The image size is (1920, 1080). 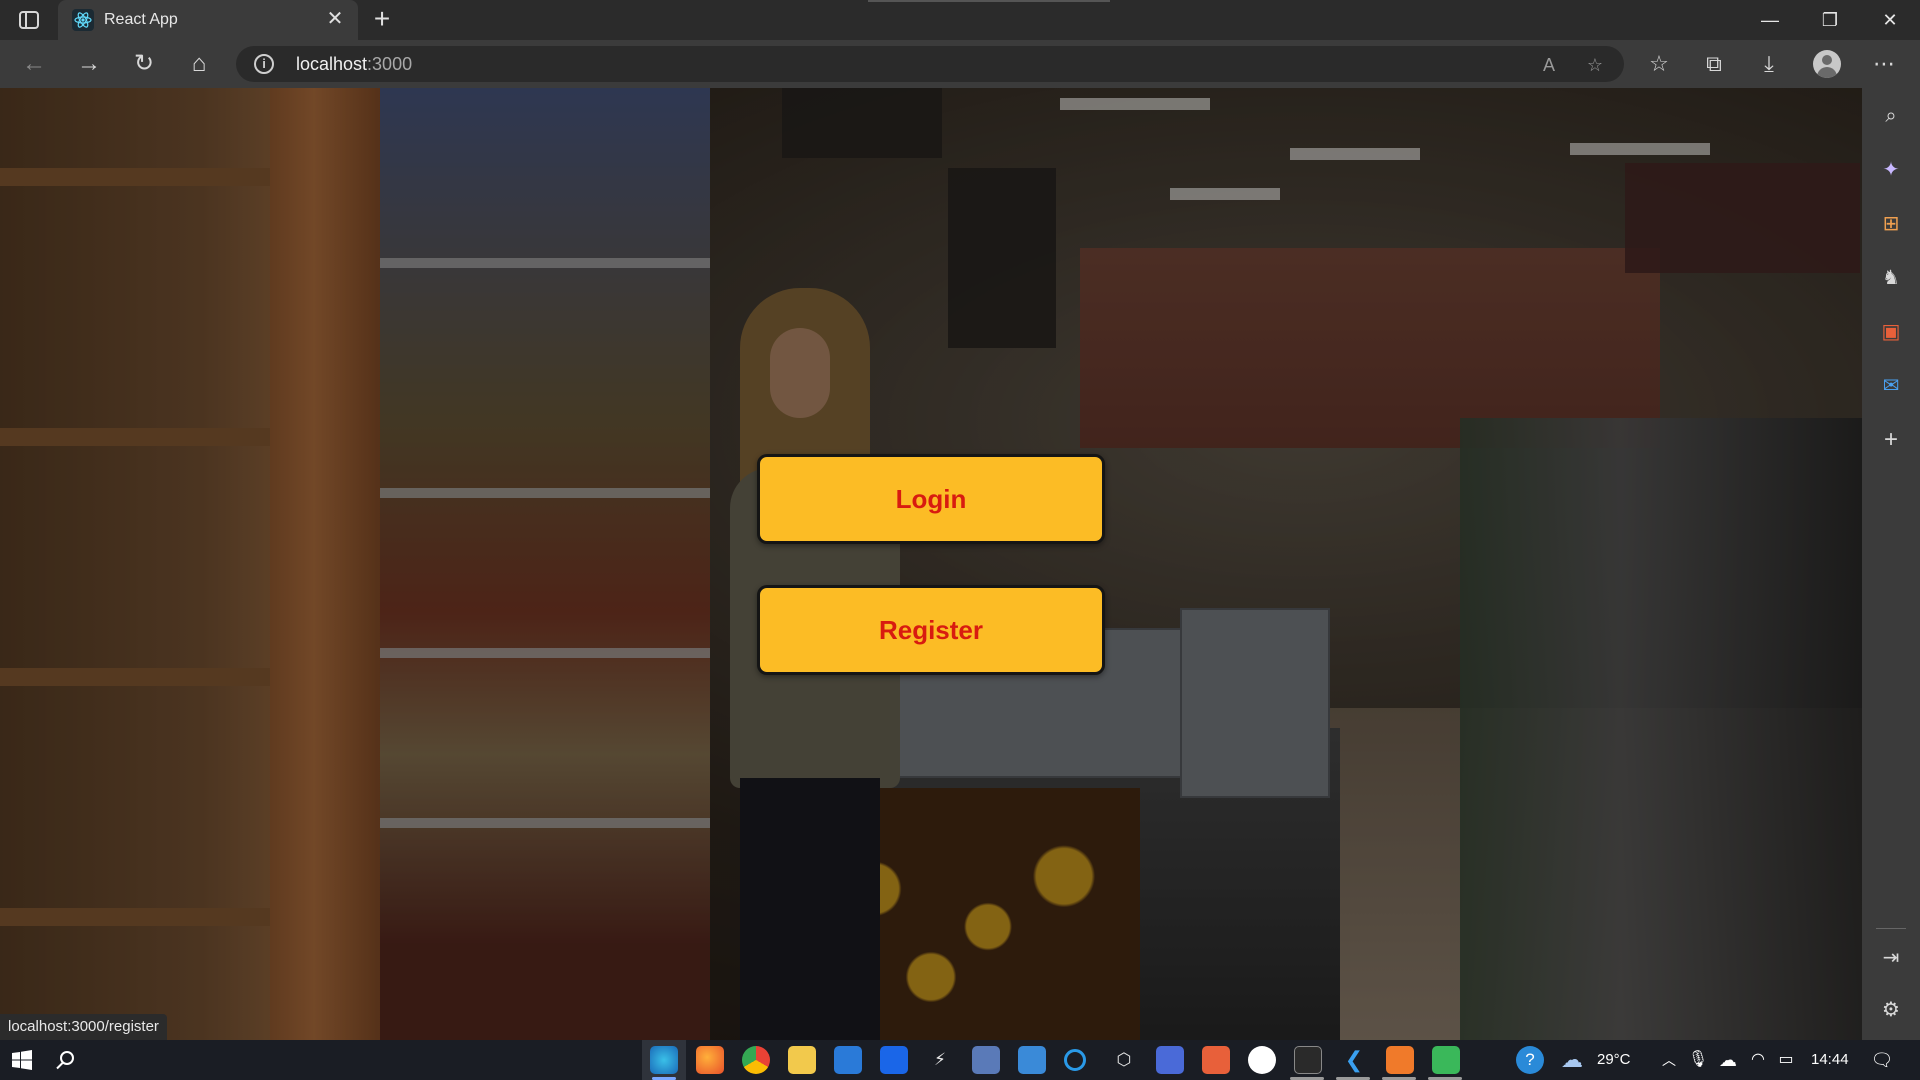 I want to click on login-button: Login, so click(x=931, y=499).